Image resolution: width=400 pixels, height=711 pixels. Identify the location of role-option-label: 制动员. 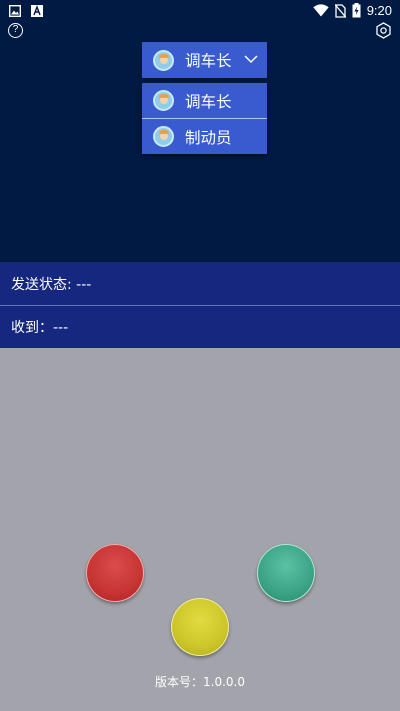
(208, 137).